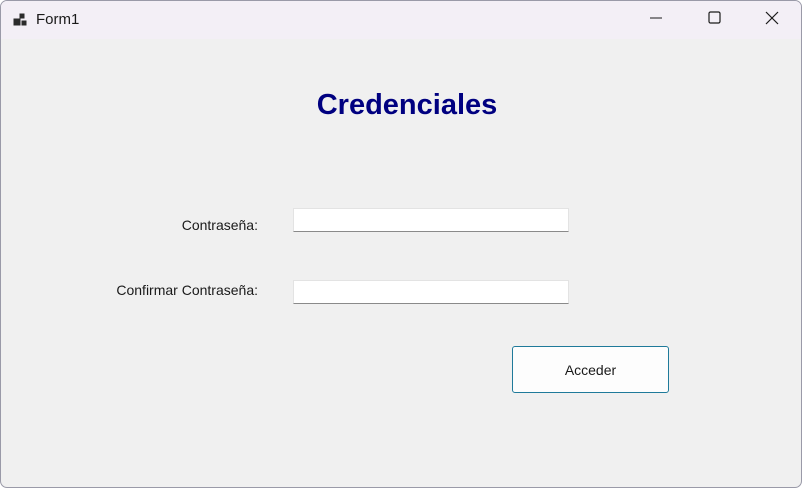  I want to click on confirm-password-label: Confirmar Contraseña:, so click(187, 290).